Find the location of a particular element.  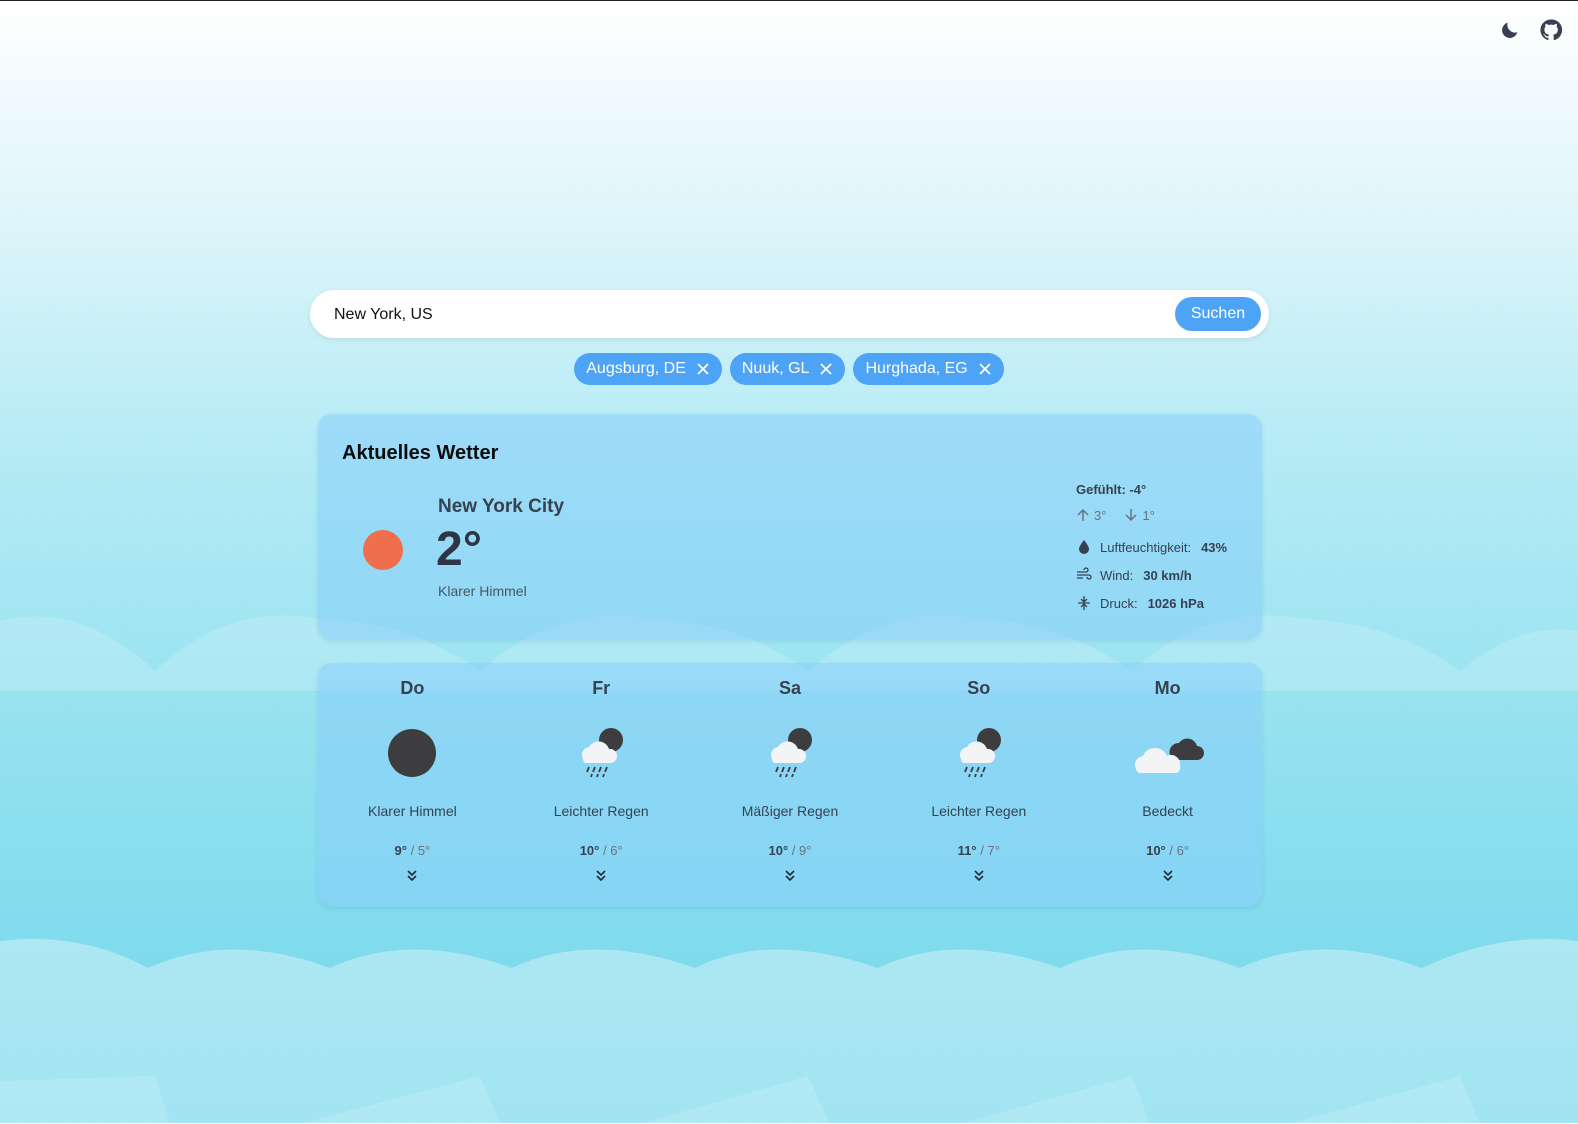

search-bar: Suchen is located at coordinates (789, 315).